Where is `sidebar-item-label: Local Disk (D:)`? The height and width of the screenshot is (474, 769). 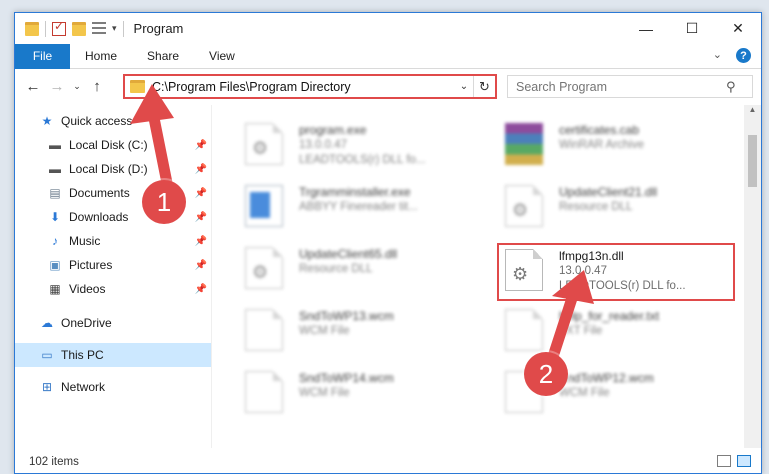
sidebar-item-label: Local Disk (D:) is located at coordinates (108, 169).